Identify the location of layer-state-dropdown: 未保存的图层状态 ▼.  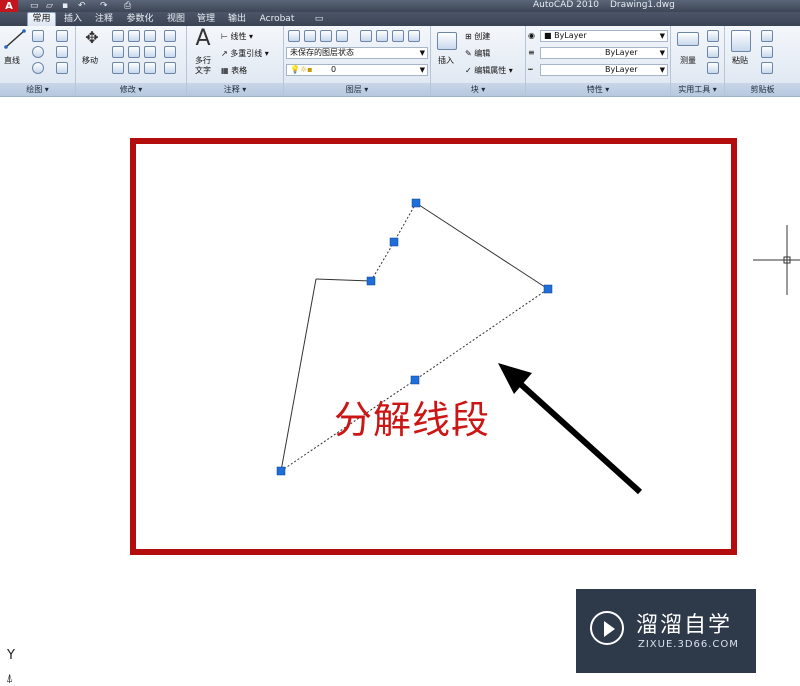
(357, 53).